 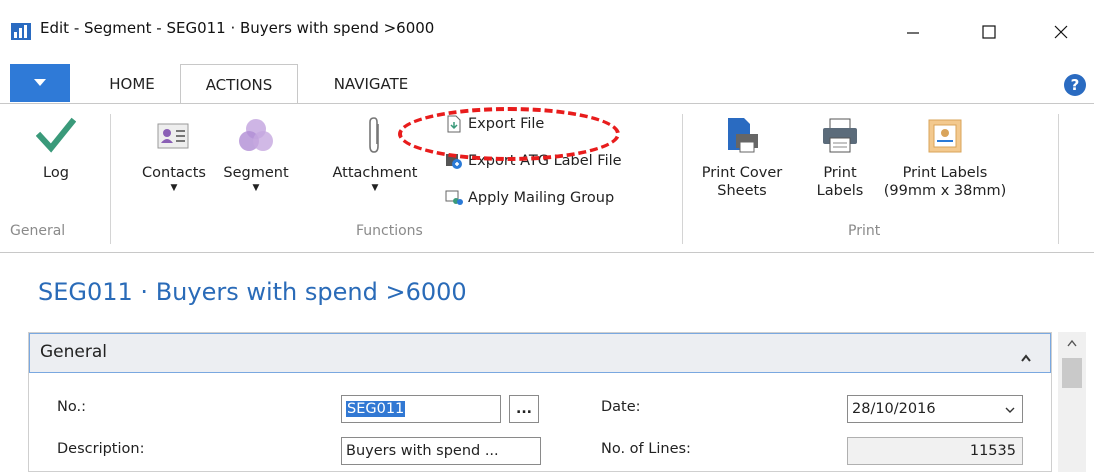 I want to click on group-label-general: General, so click(x=38, y=231).